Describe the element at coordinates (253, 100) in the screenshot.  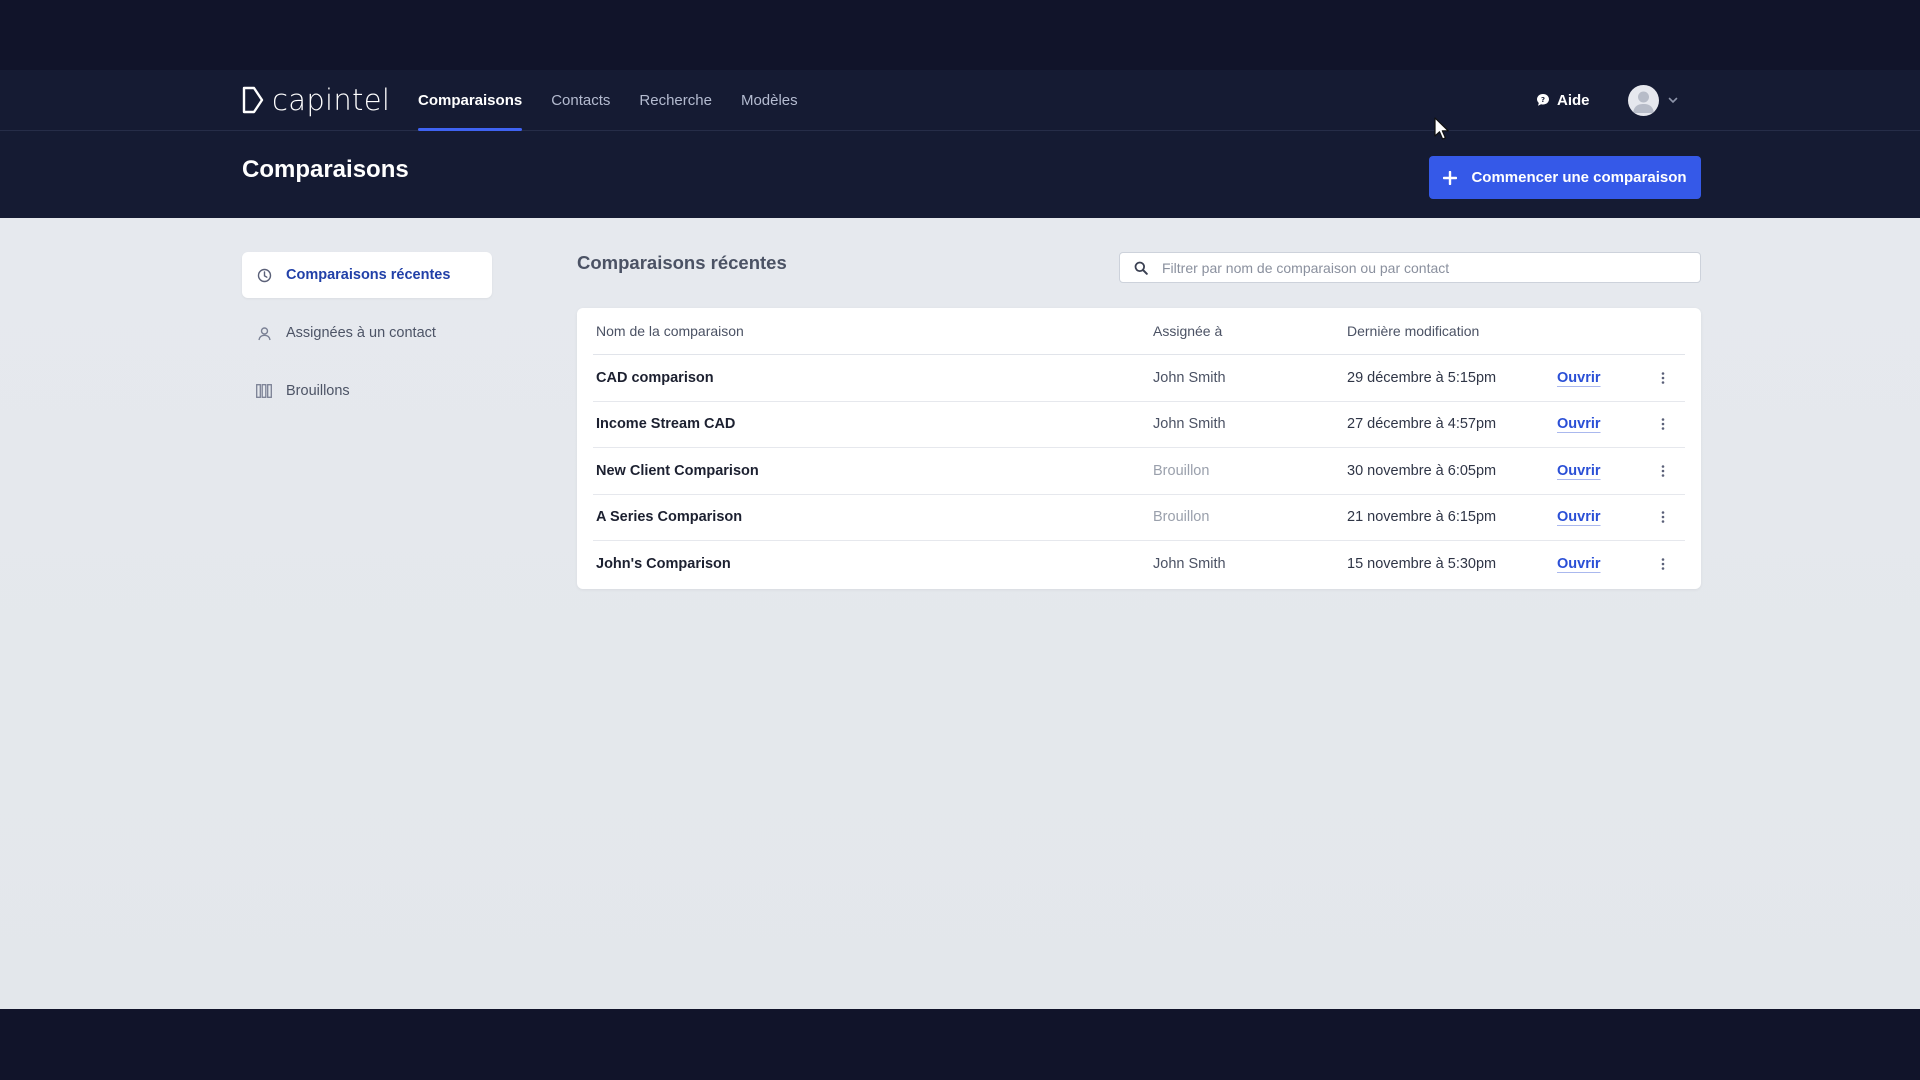
I see `logo-mark-icon` at that location.